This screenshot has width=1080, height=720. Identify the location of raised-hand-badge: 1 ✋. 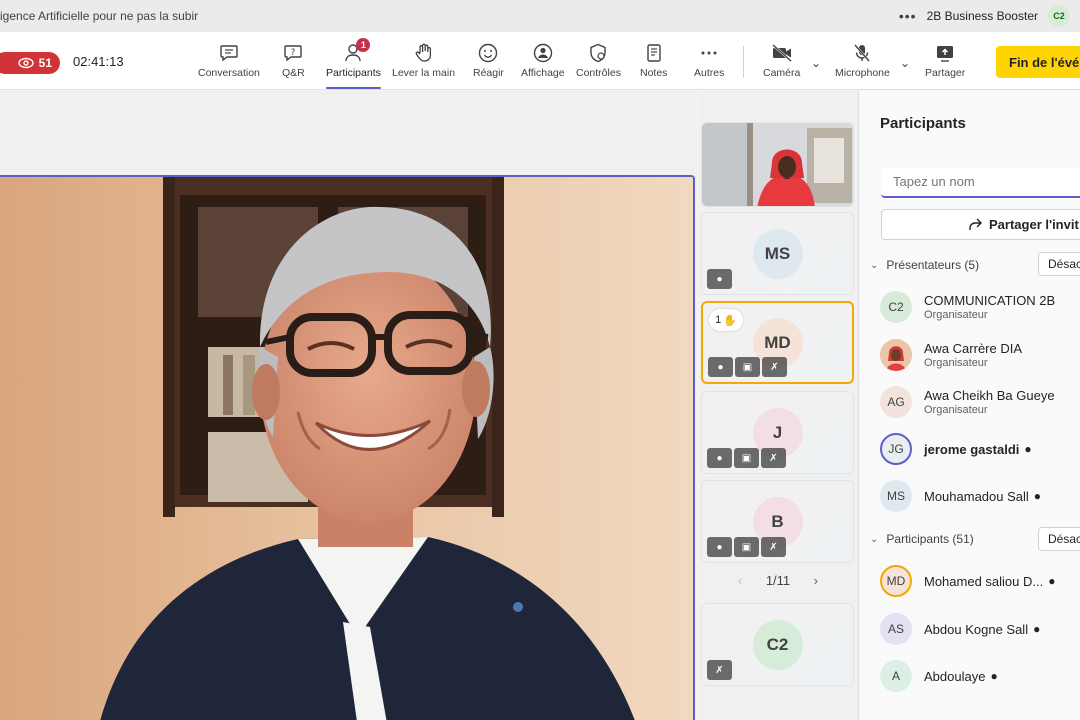
(726, 320).